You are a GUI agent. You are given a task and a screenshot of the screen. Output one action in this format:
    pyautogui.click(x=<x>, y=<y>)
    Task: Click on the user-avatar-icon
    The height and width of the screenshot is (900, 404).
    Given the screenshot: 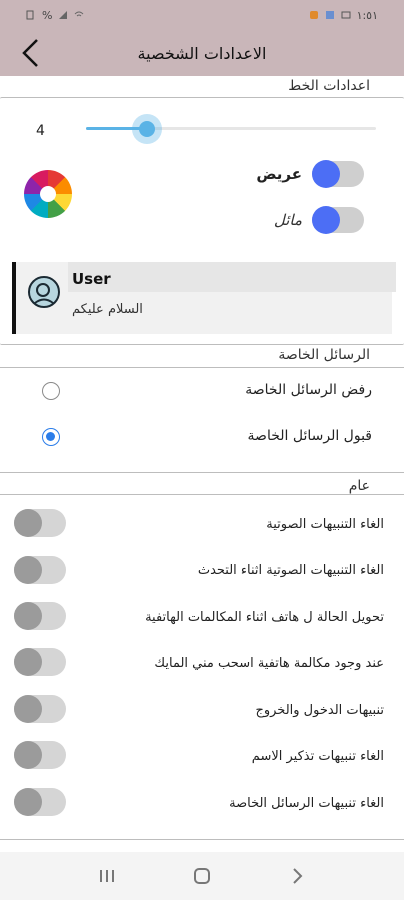 What is the action you would take?
    pyautogui.click(x=44, y=292)
    